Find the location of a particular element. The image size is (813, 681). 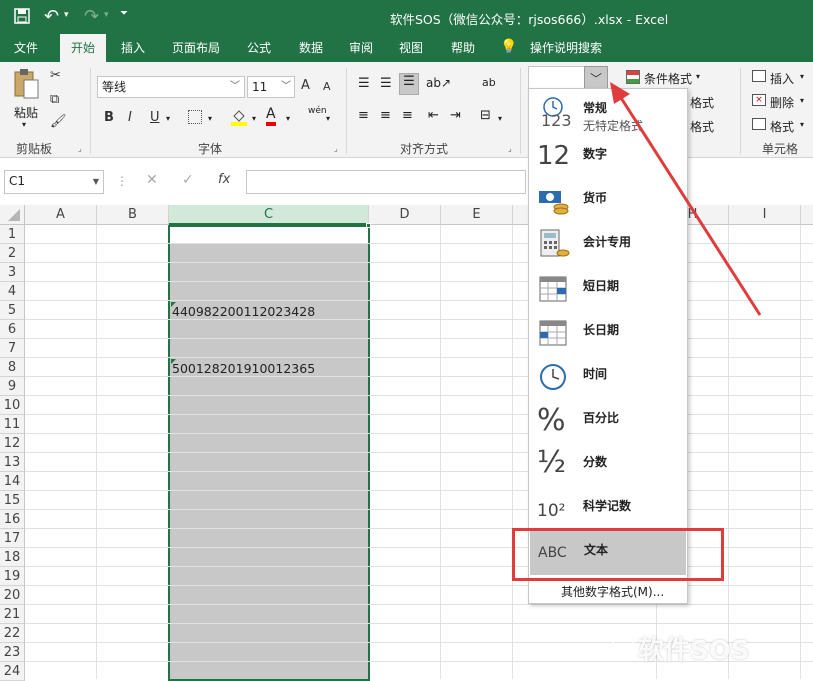

top-align-icon: ☰ is located at coordinates (364, 83).